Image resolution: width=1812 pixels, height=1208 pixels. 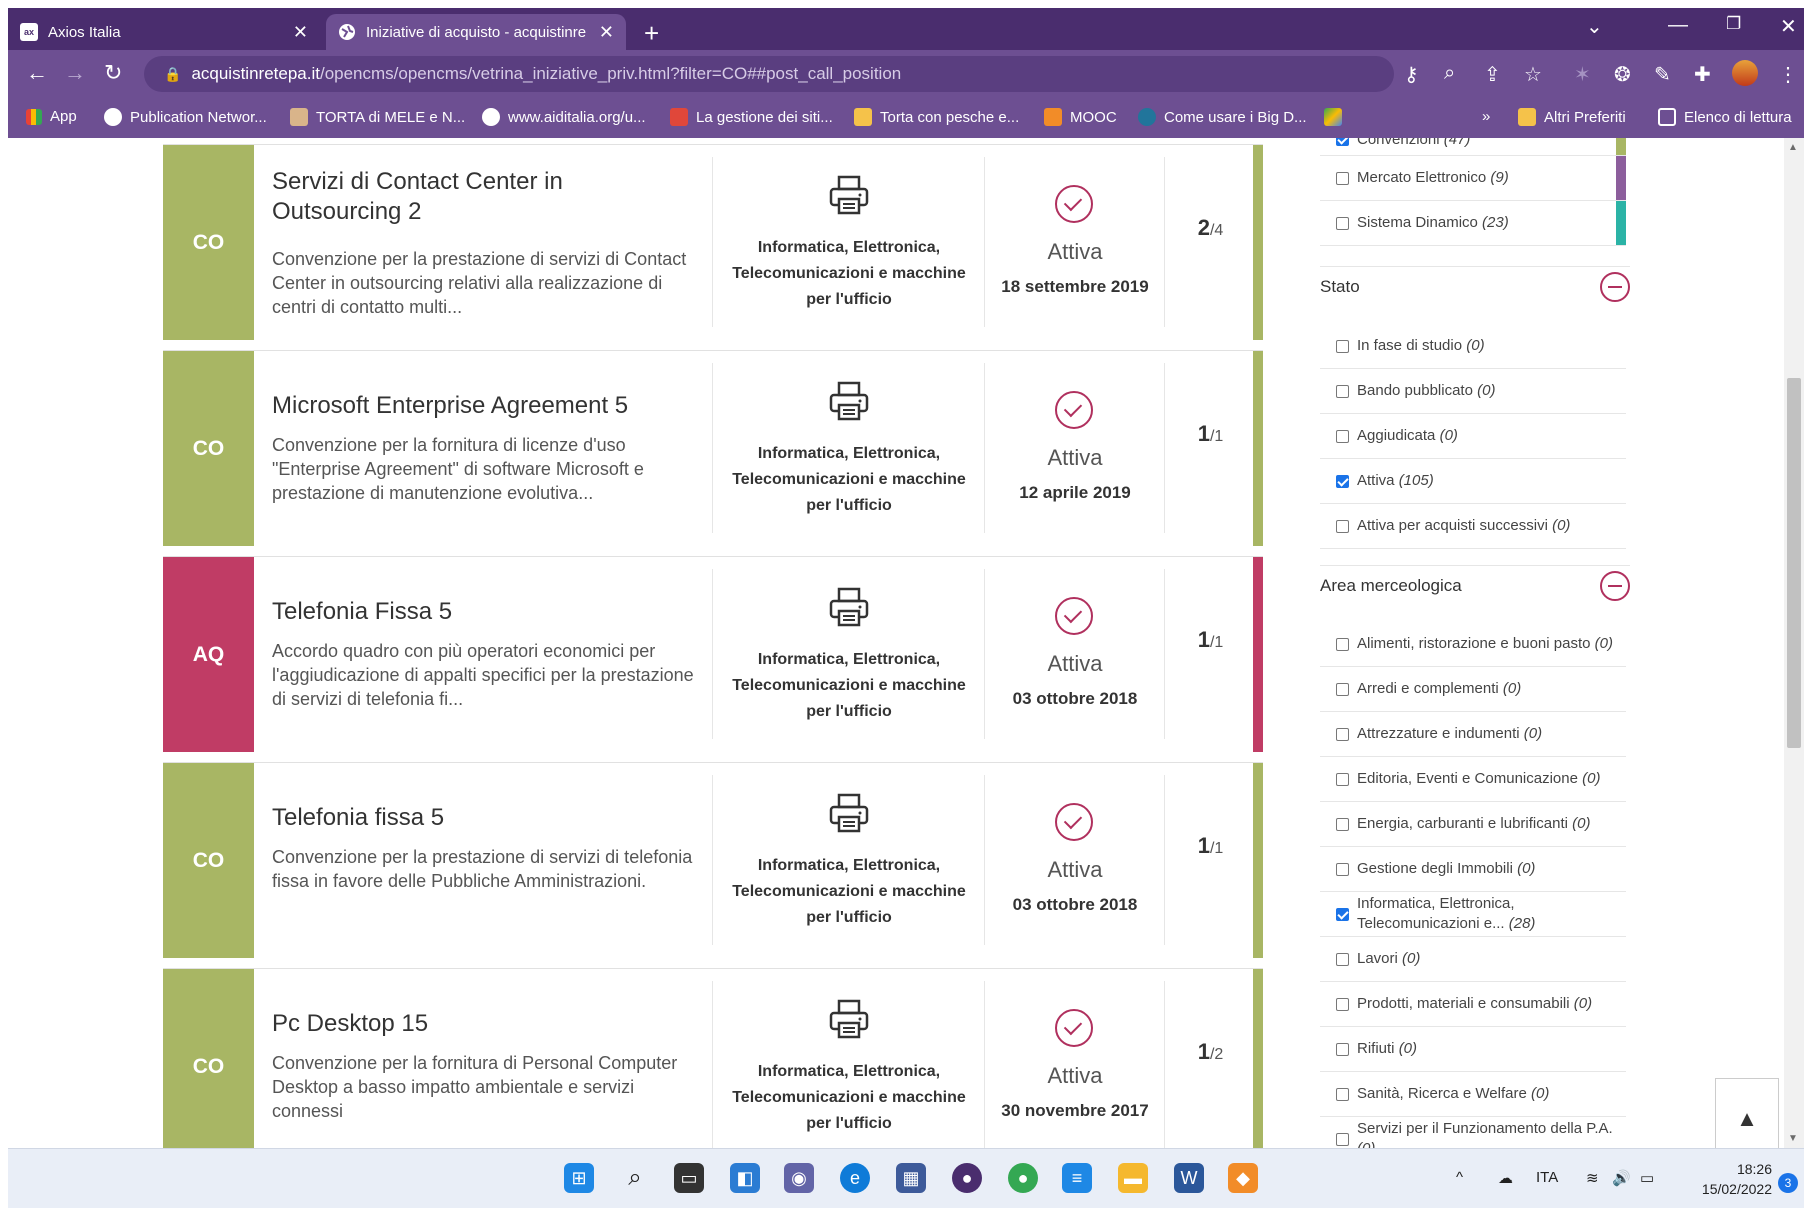 What do you see at coordinates (1077, 1178) in the screenshot?
I see `notepad-icon: ≡` at bounding box center [1077, 1178].